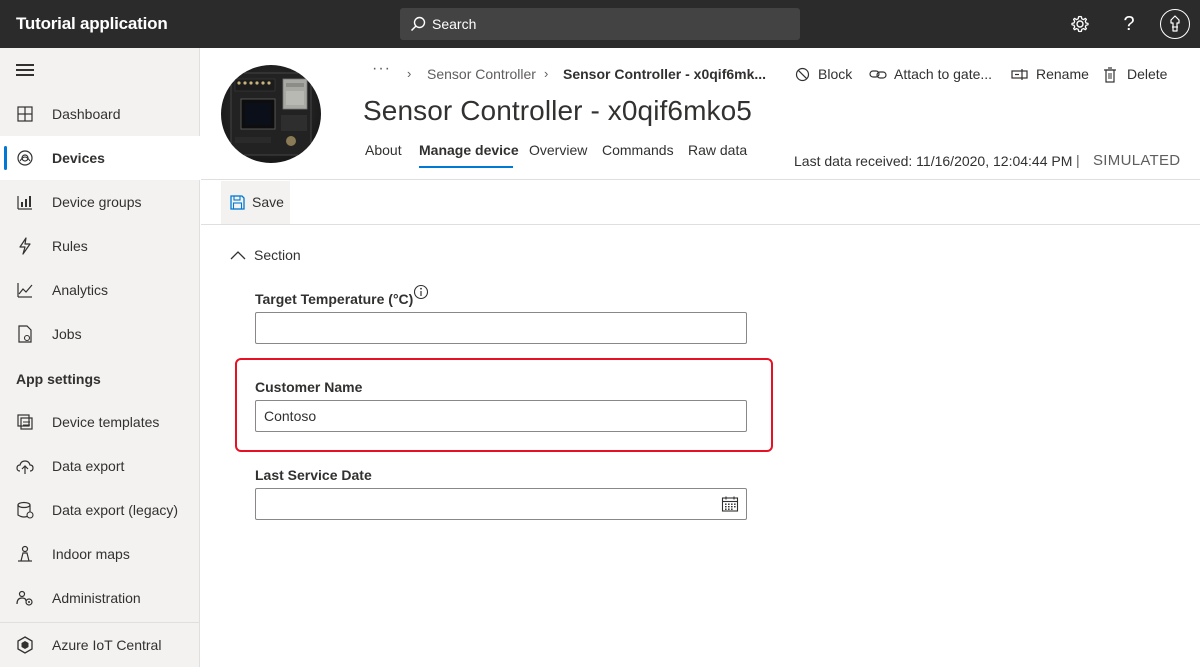  Describe the element at coordinates (1080, 24) in the screenshot. I see `gear-icon` at that location.